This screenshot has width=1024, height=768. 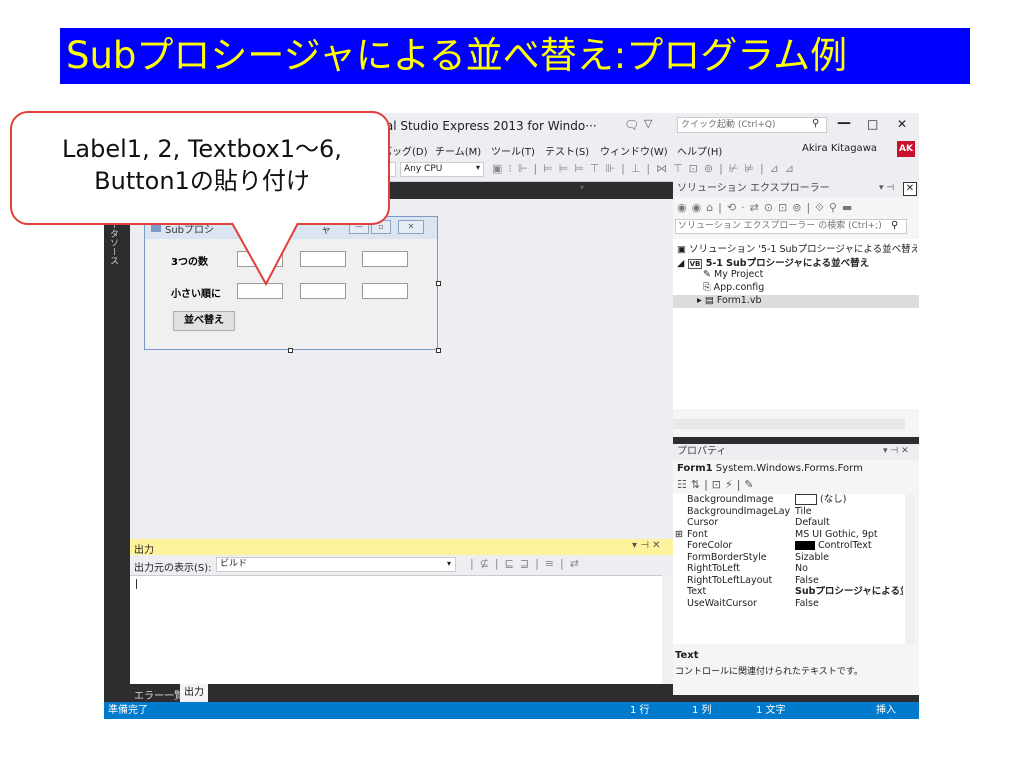 I want to click on feedback-icon: 🗨, so click(x=631, y=125).